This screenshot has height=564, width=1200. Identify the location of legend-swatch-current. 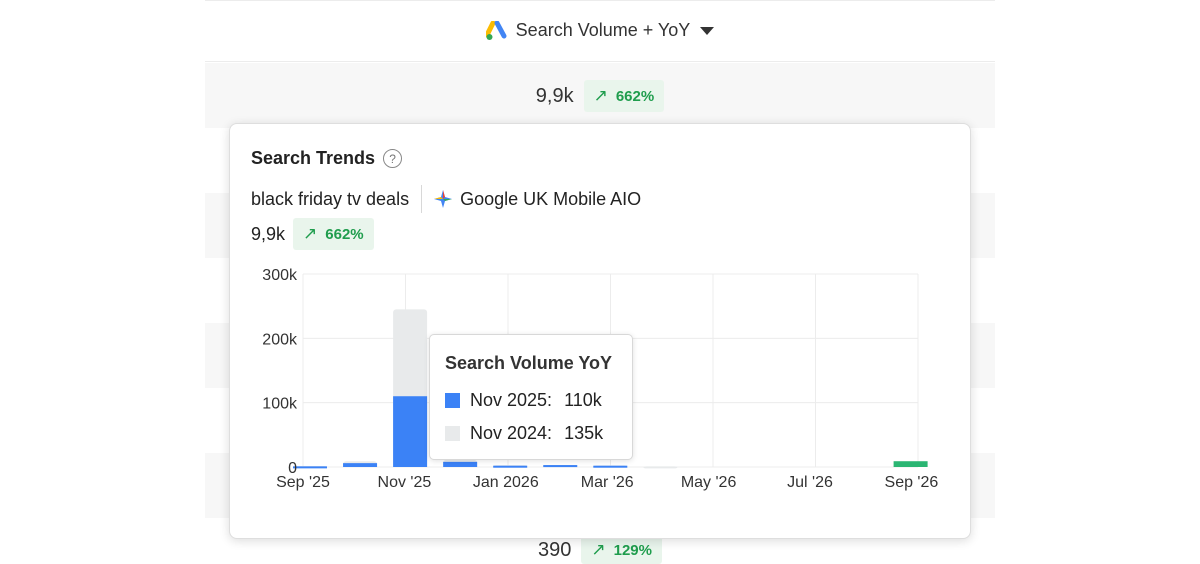
(452, 400).